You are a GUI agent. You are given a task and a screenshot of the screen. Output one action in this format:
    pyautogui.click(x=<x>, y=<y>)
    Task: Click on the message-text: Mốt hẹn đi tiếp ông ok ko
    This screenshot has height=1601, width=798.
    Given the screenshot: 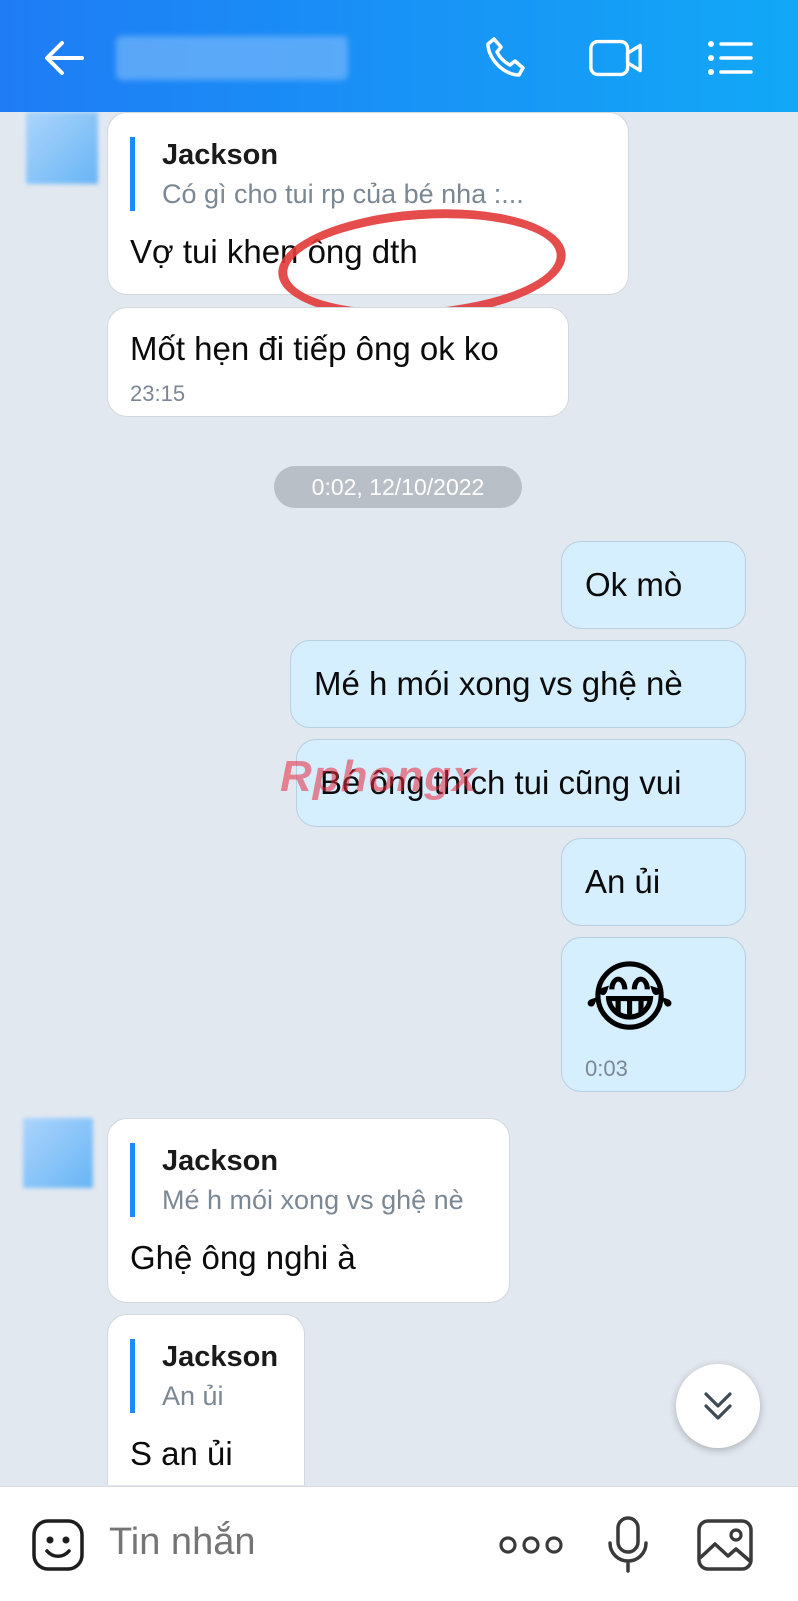 What is the action you would take?
    pyautogui.click(x=314, y=348)
    